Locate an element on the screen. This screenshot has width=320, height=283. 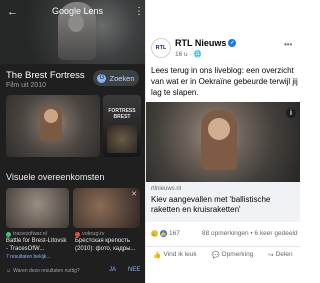
feedback-yes-button: JA is located at coordinates (112, 270).